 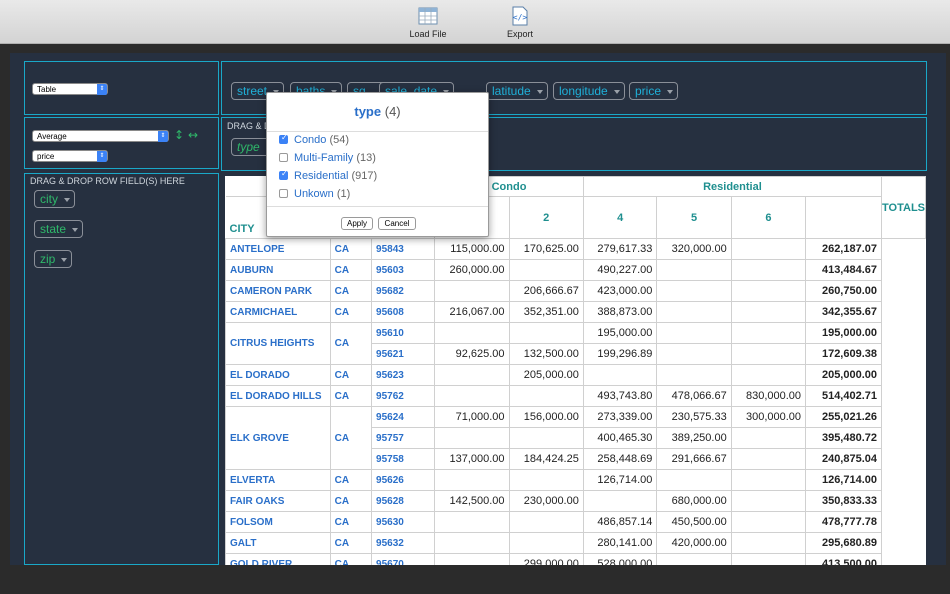 I want to click on pill-state: state, so click(x=59, y=229).